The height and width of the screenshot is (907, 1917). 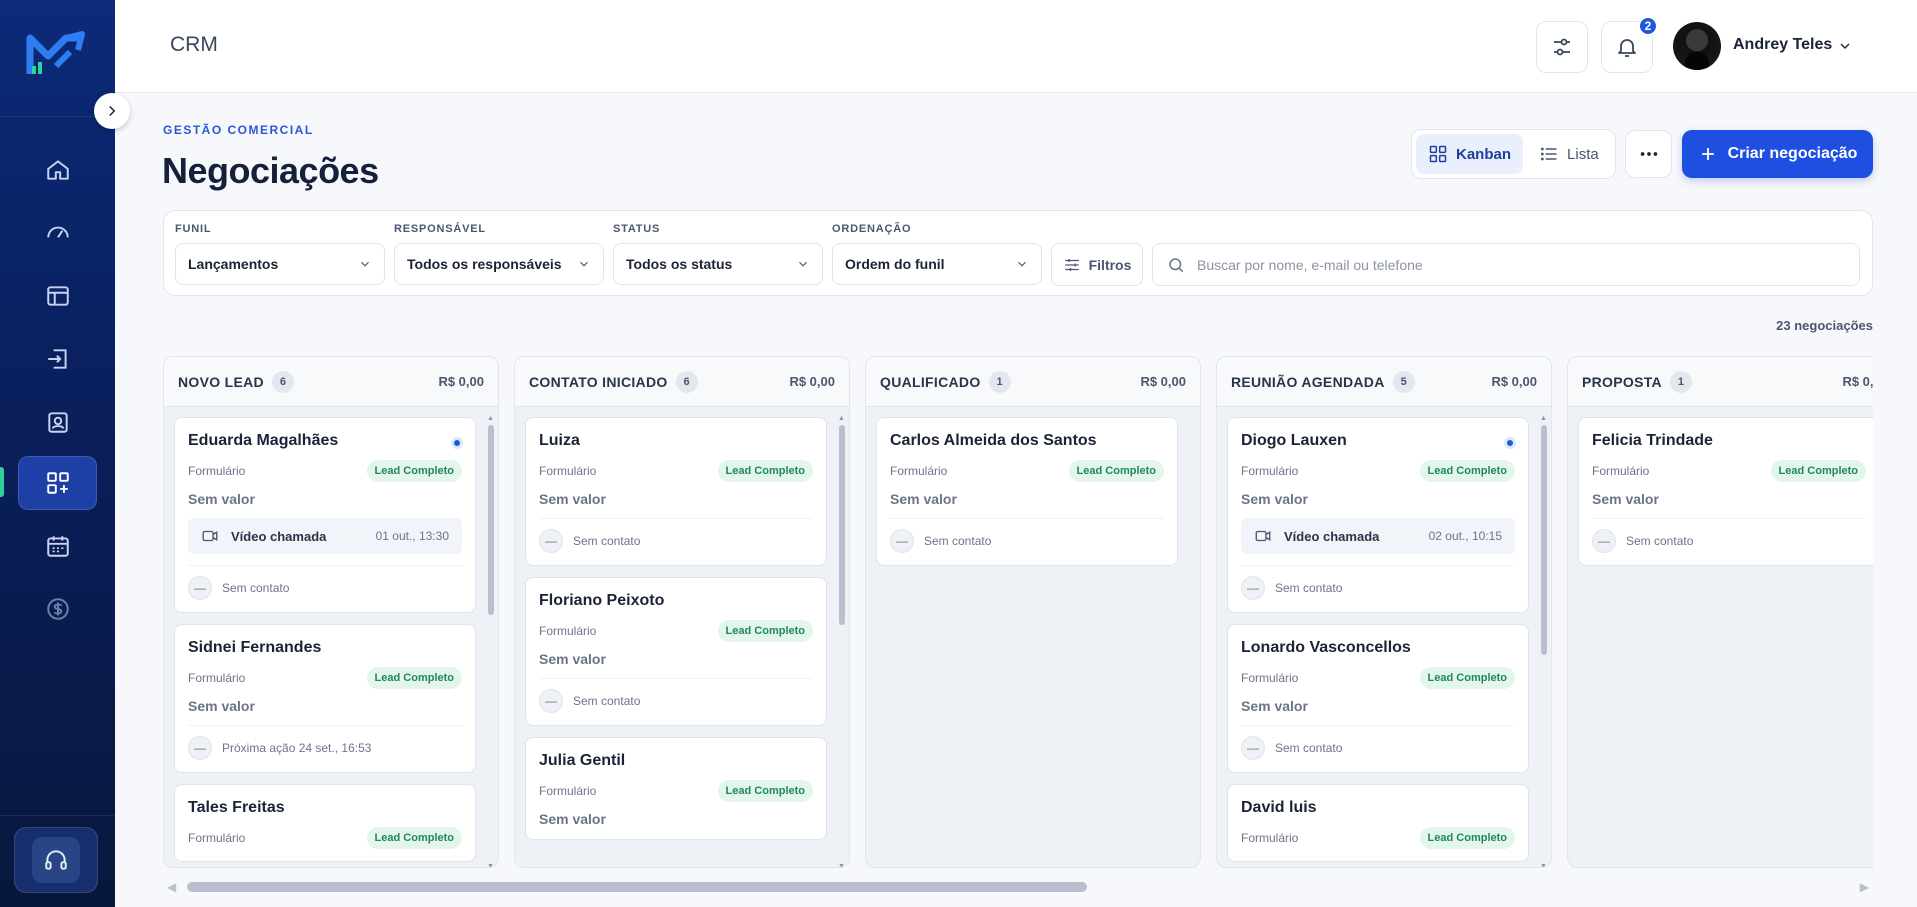 What do you see at coordinates (999, 381) in the screenshot?
I see `column-count: 1` at bounding box center [999, 381].